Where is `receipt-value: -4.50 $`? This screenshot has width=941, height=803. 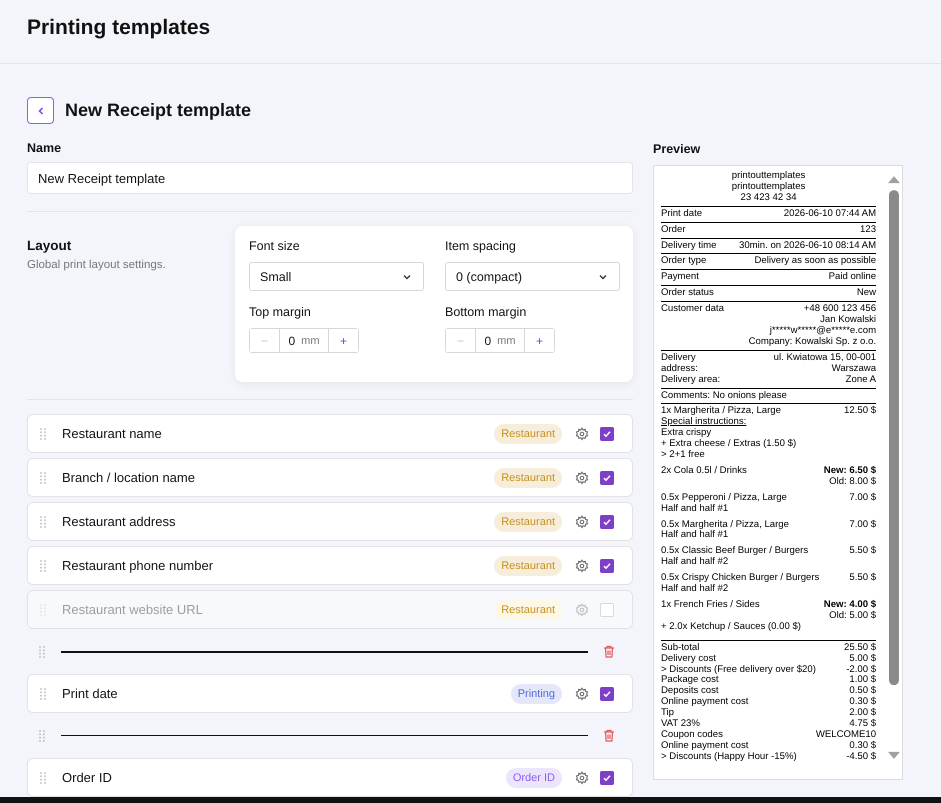 receipt-value: -4.50 $ is located at coordinates (861, 757).